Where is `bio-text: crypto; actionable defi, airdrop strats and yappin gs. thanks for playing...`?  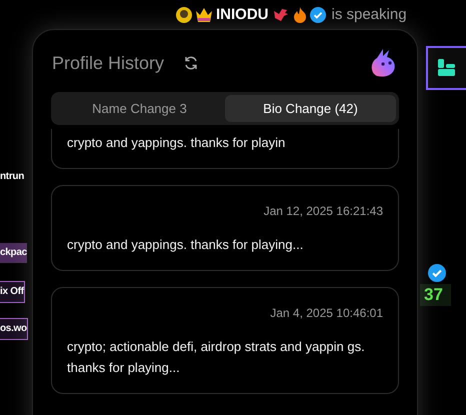 bio-text: crypto; actionable defi, airdrop strats and yappin gs. thanks for playing... is located at coordinates (216, 357).